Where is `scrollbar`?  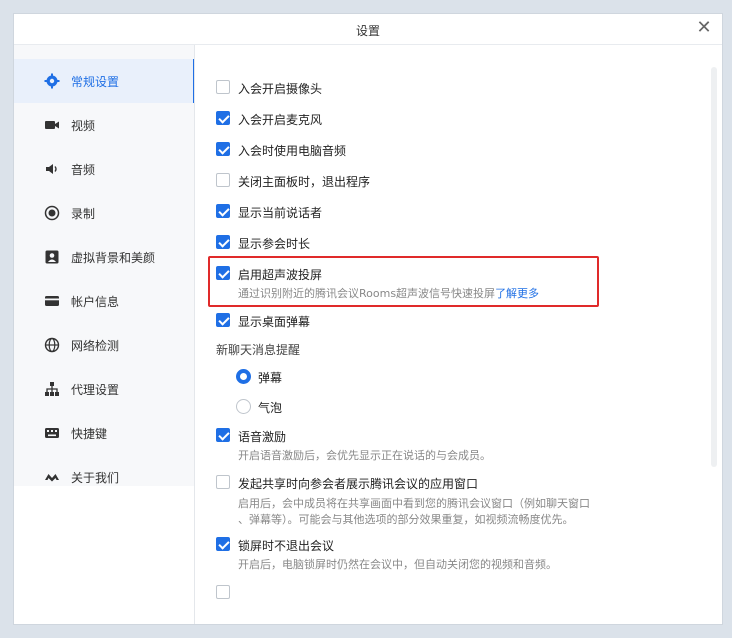
scrollbar is located at coordinates (714, 267).